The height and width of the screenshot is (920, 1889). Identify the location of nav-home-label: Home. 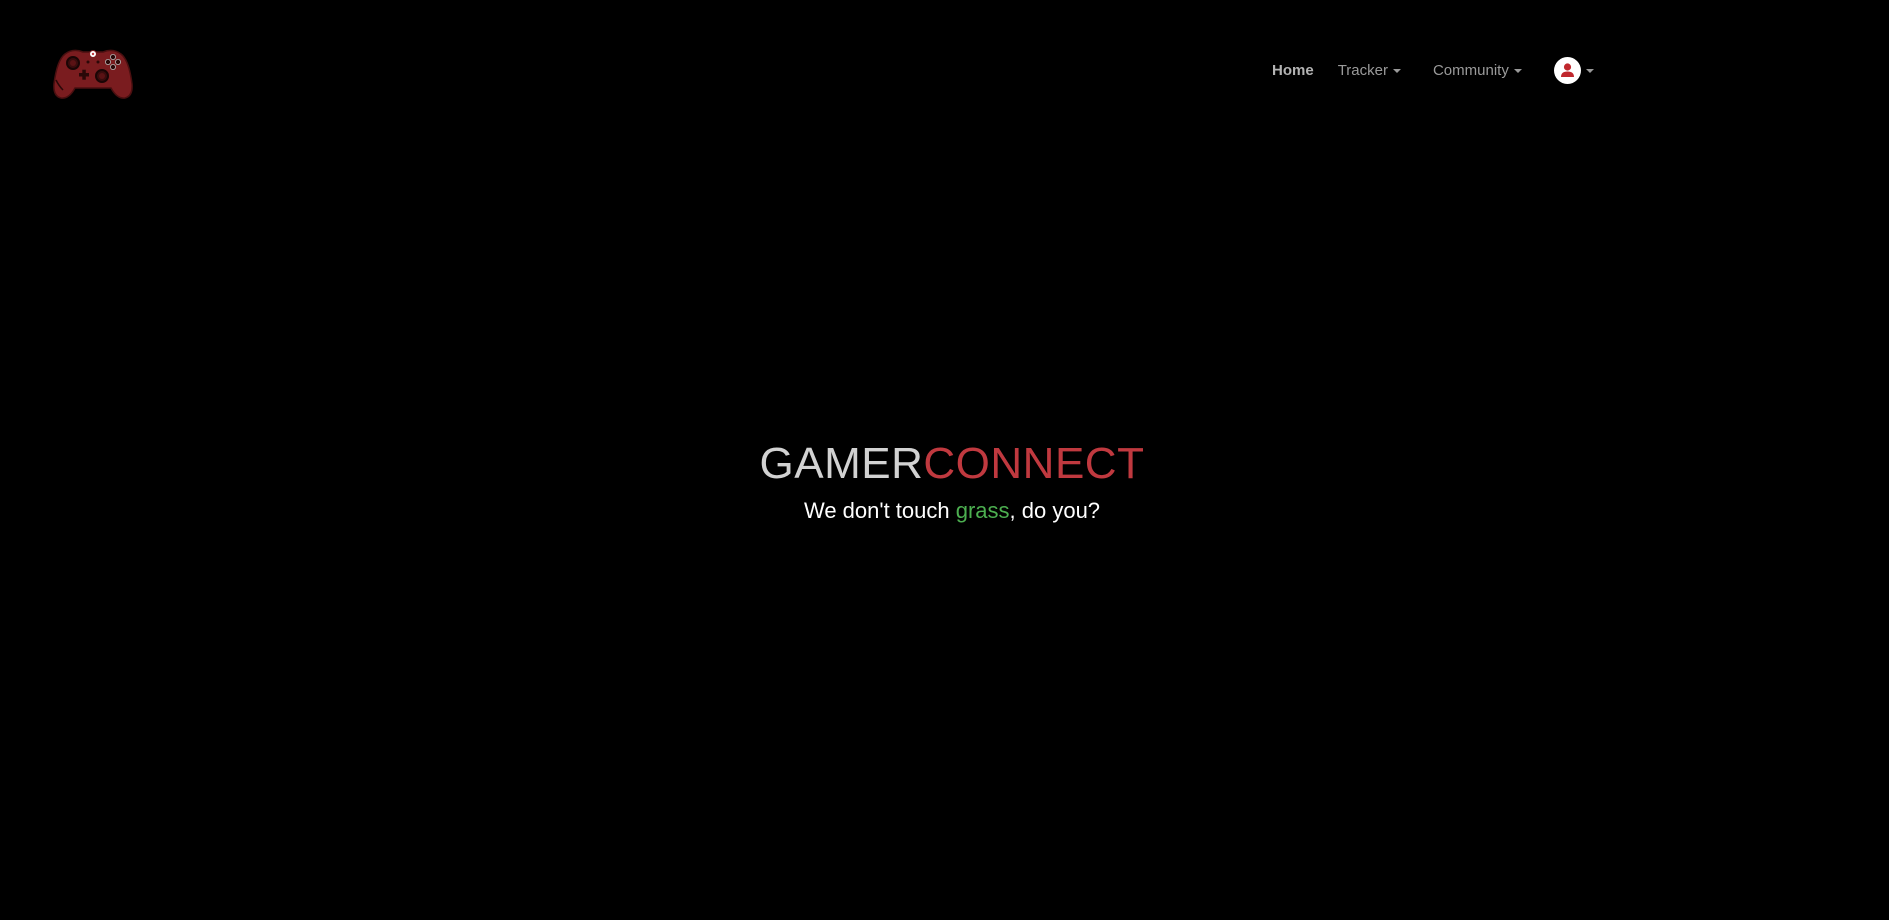
(1293, 70).